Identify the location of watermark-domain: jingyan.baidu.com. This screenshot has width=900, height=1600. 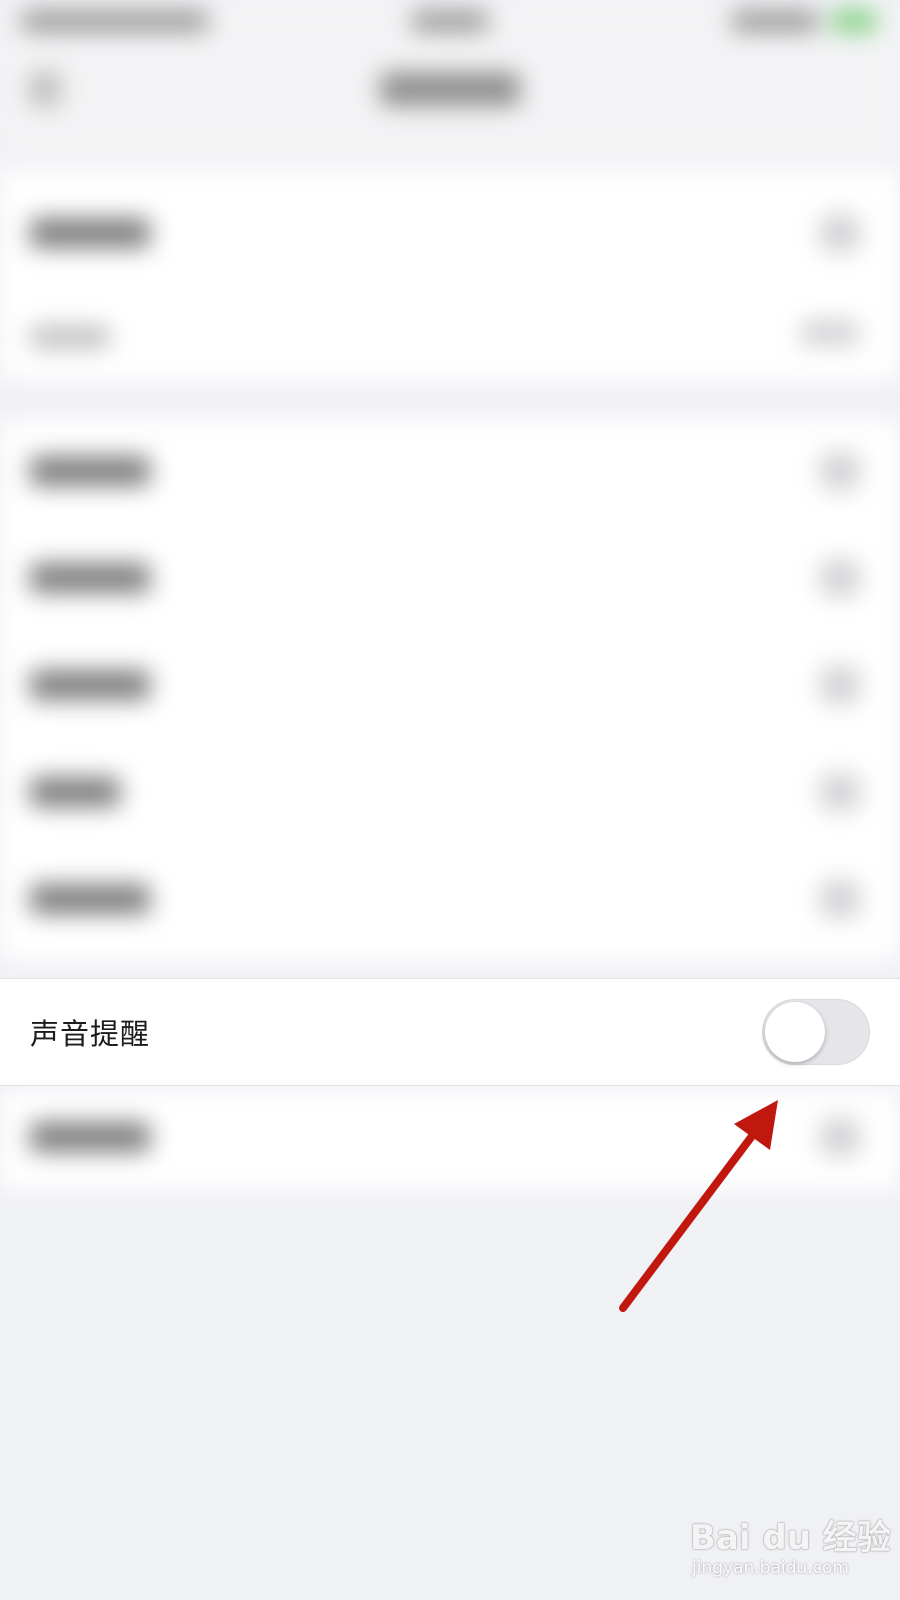
(770, 1568).